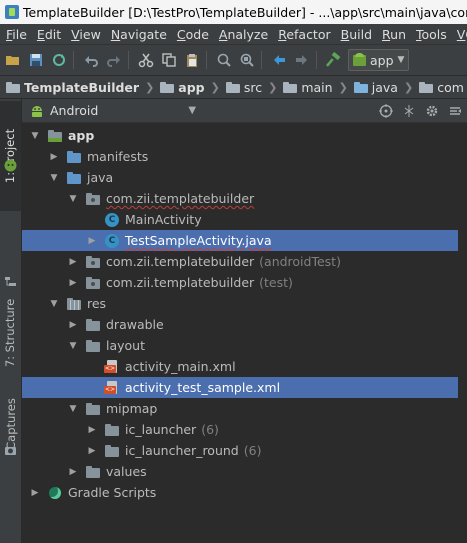 The height and width of the screenshot is (543, 467). What do you see at coordinates (49, 34) in the screenshot?
I see `menu-edit: Edit` at bounding box center [49, 34].